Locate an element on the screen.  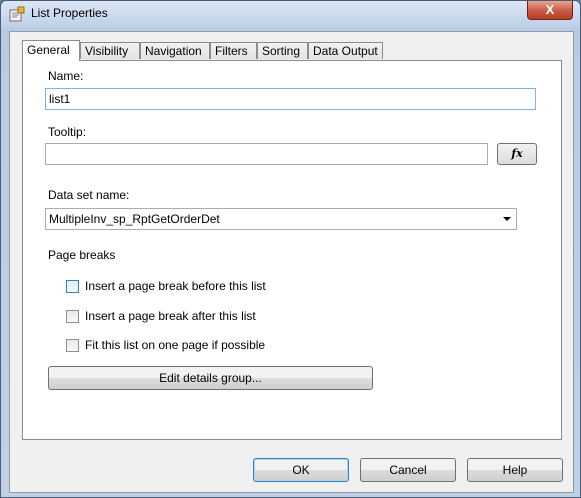
tab-label: Filters is located at coordinates (231, 51).